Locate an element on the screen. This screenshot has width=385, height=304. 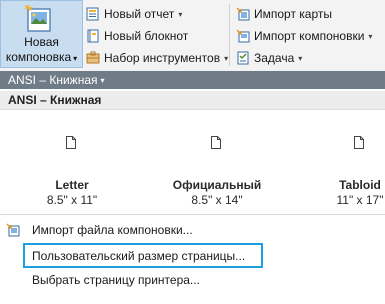
menu-divider is located at coordinates (192, 214).